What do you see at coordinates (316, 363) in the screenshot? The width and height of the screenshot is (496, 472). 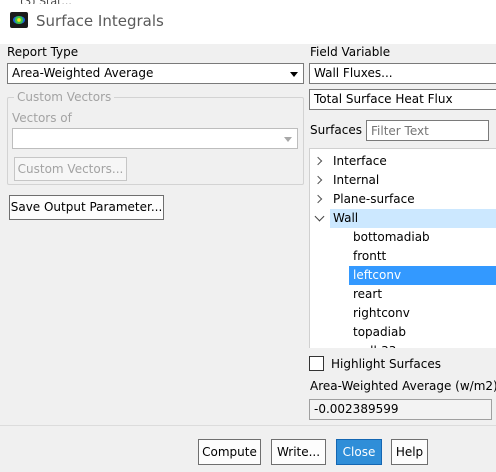 I see `highlight-surfaces-checkbox` at bounding box center [316, 363].